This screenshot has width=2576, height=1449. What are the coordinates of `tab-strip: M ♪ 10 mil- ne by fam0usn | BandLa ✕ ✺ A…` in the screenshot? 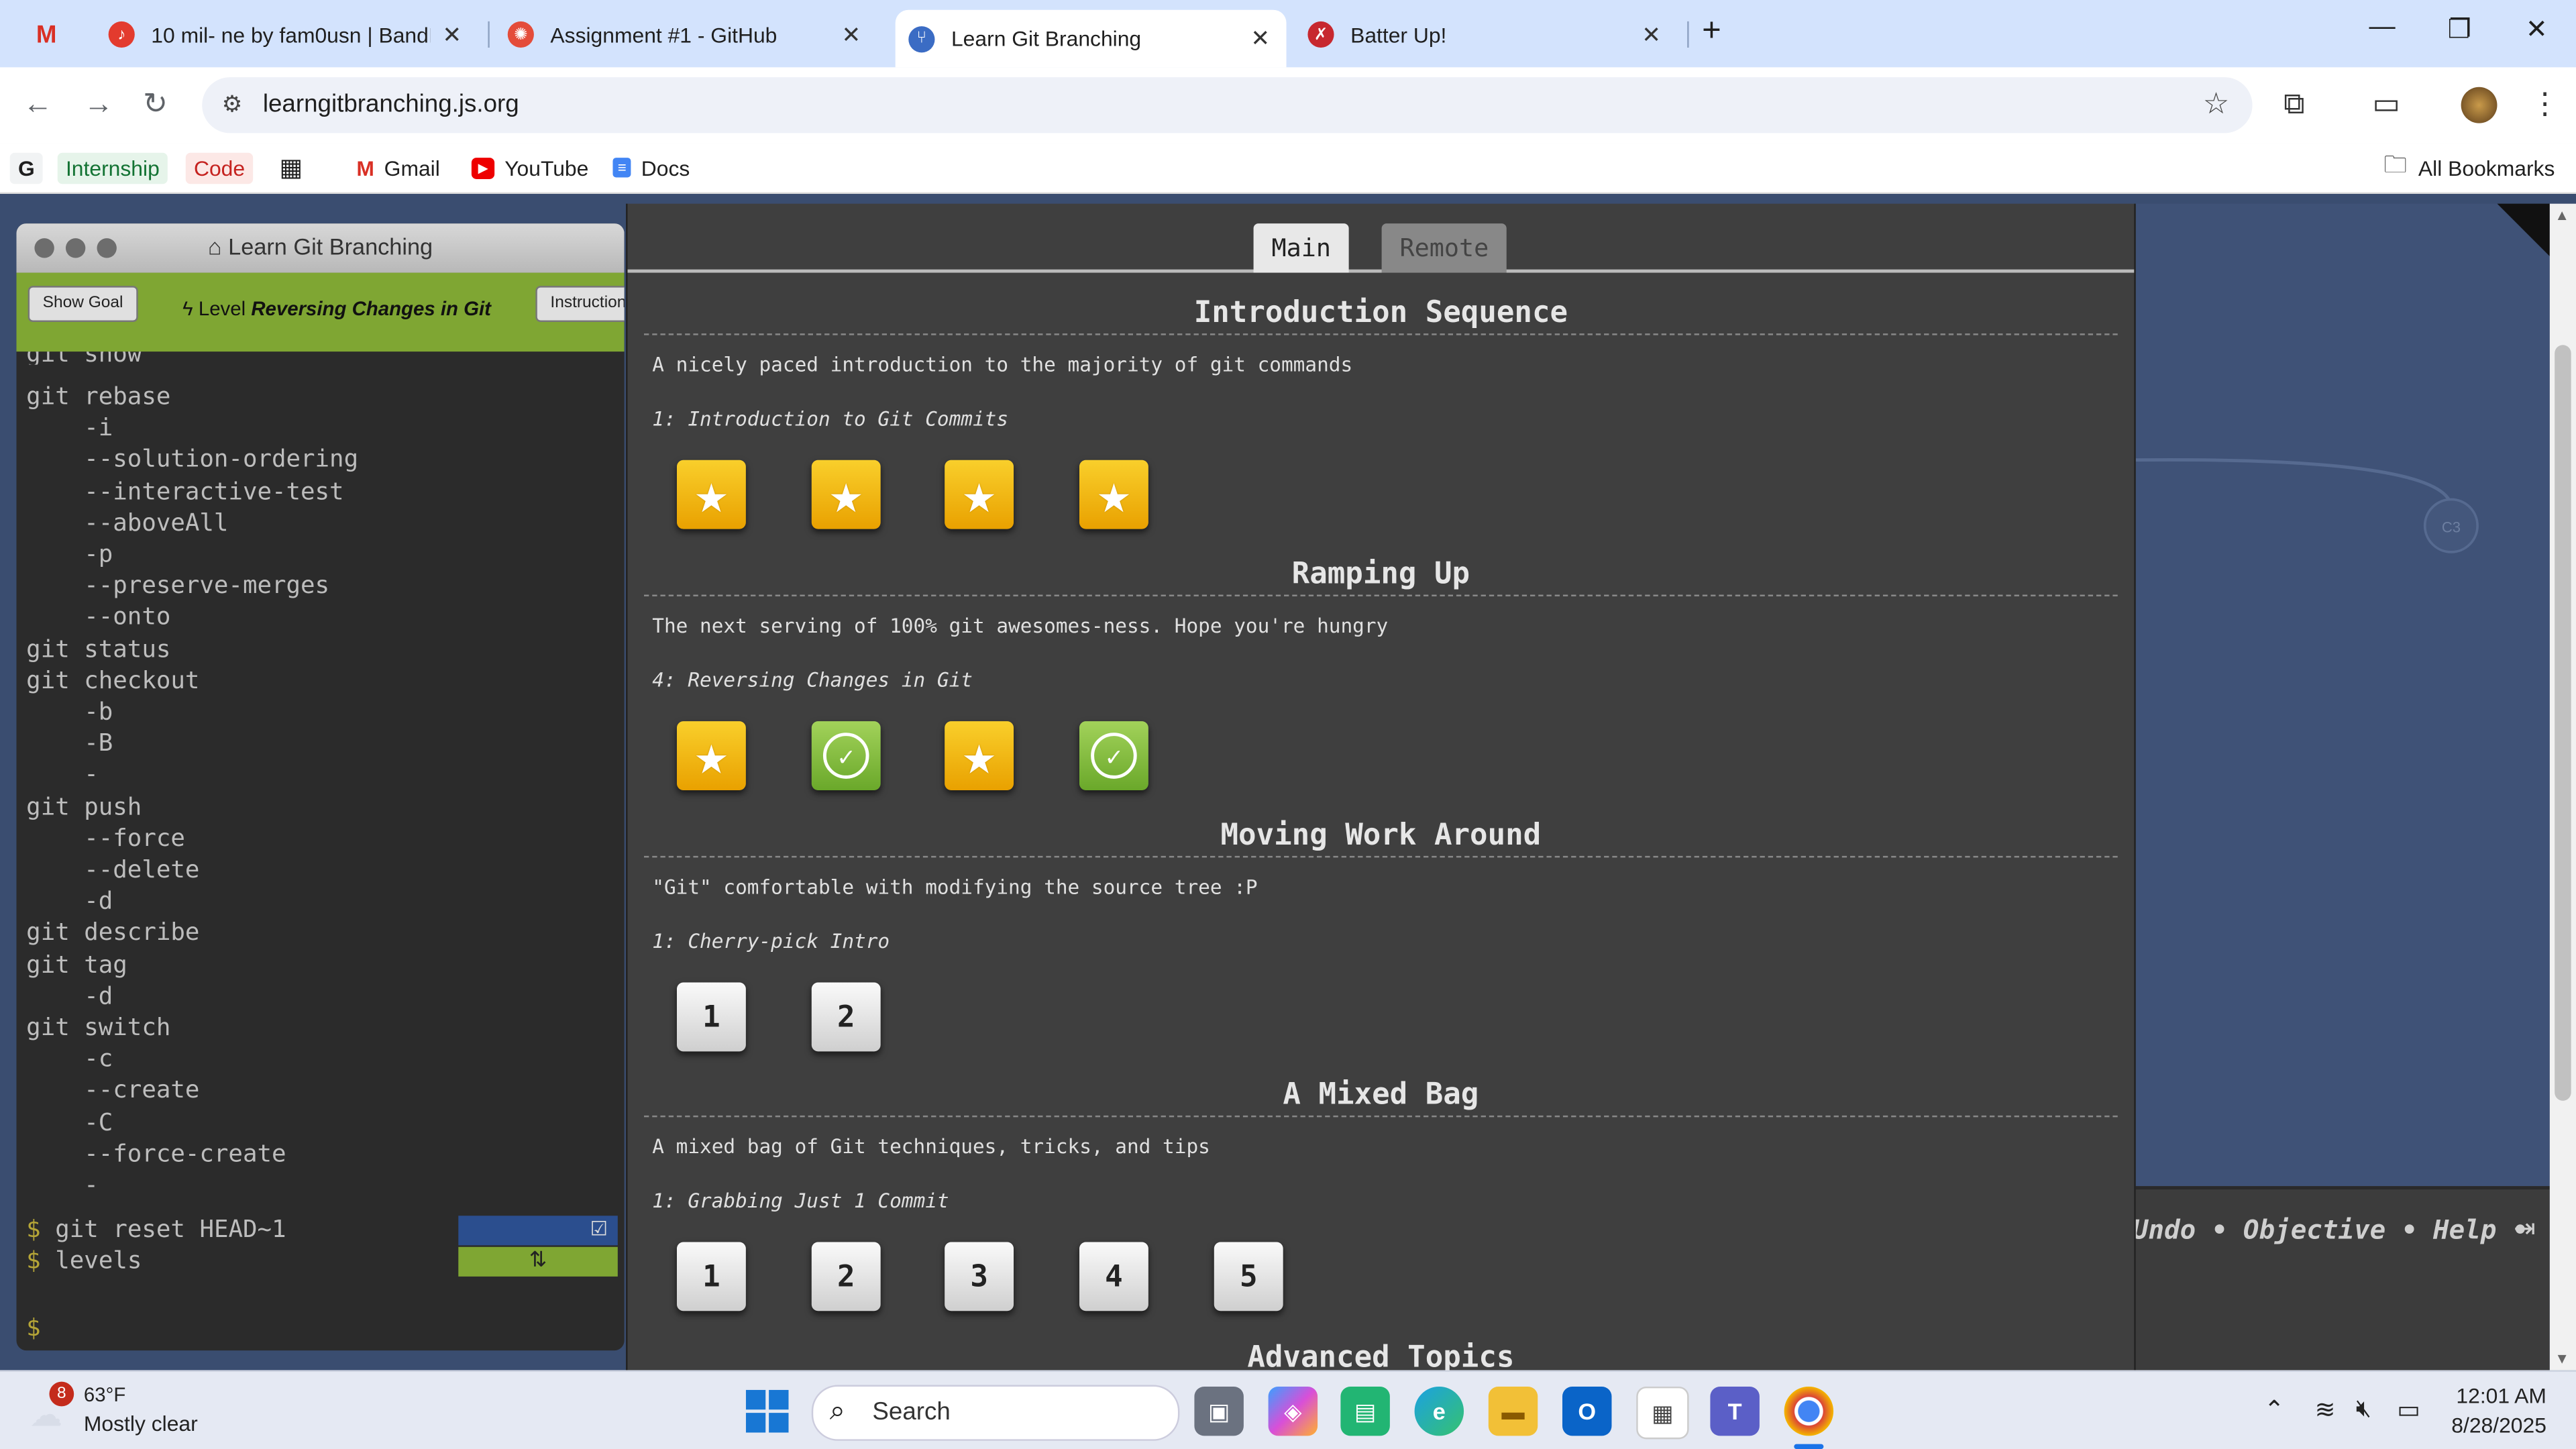 It's located at (1288, 34).